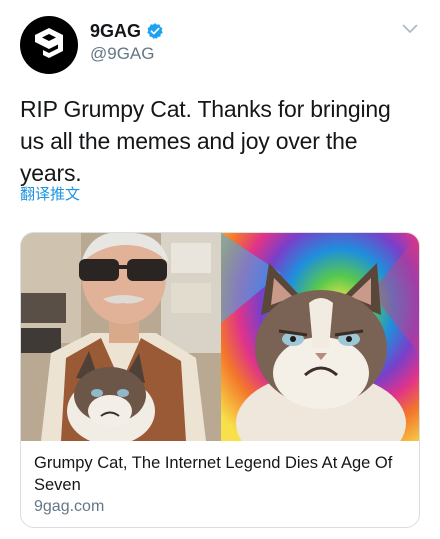  I want to click on author-avatar, so click(49, 45).